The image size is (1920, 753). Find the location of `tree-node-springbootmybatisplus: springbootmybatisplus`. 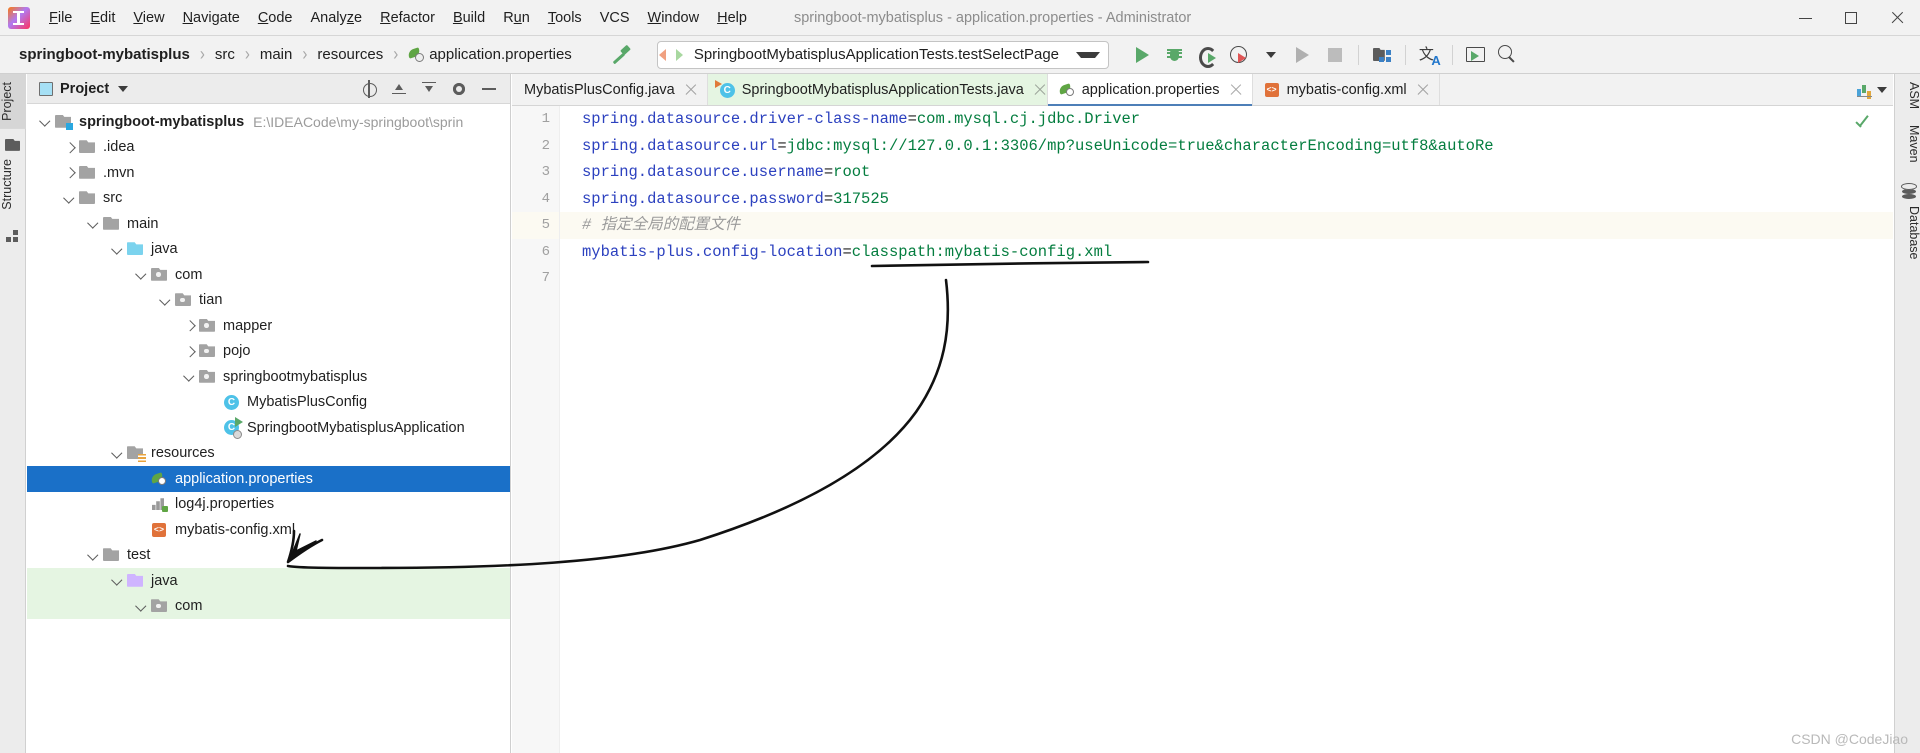

tree-node-springbootmybatisplus: springbootmybatisplus is located at coordinates (268, 377).